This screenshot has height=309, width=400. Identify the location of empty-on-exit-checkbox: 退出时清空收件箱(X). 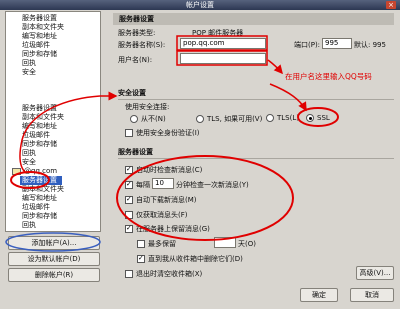
(163, 274).